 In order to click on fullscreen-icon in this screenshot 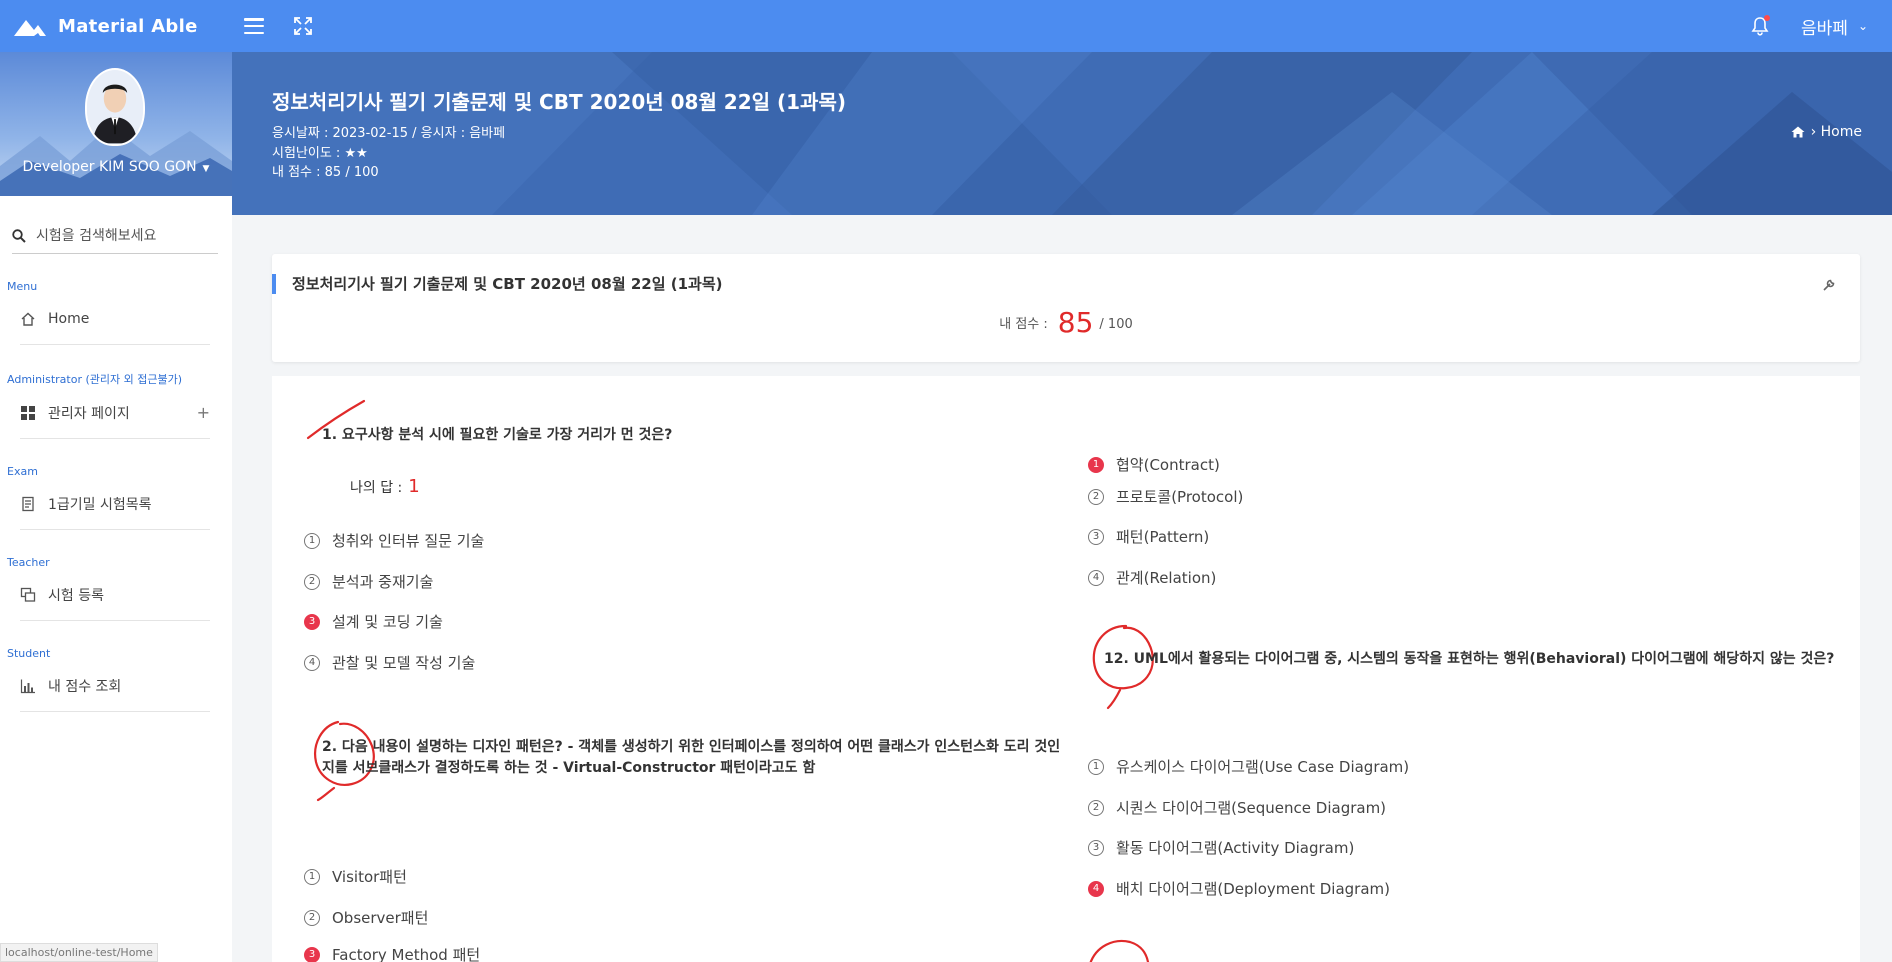, I will do `click(303, 26)`.